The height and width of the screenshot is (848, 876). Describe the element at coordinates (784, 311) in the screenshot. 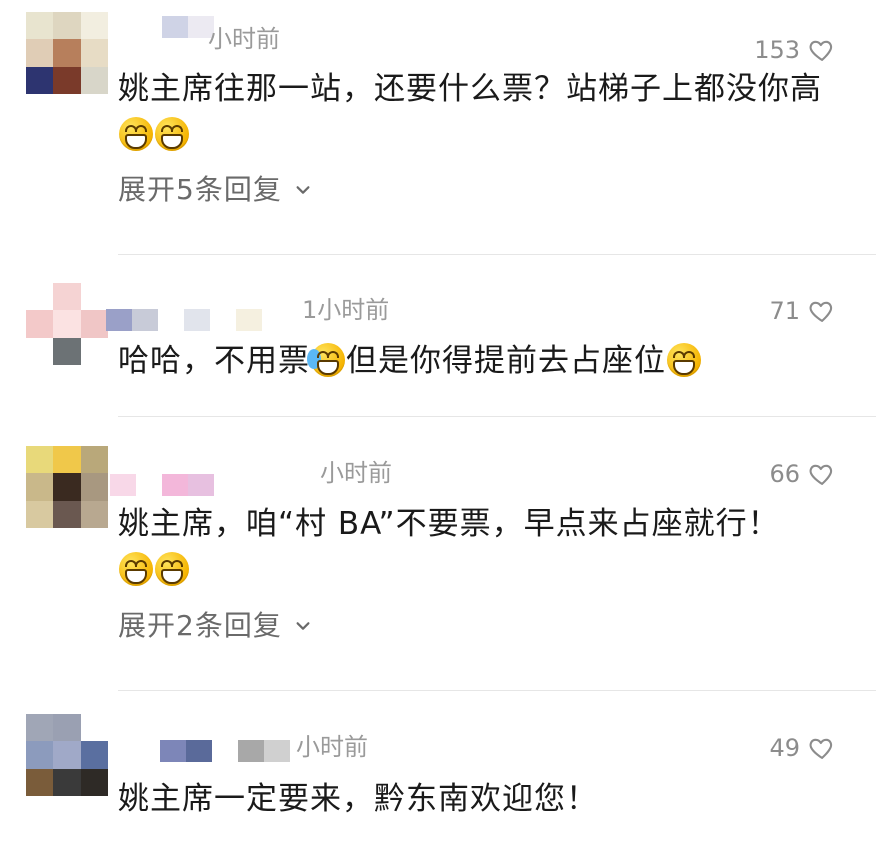

I see `like-count: 71` at that location.